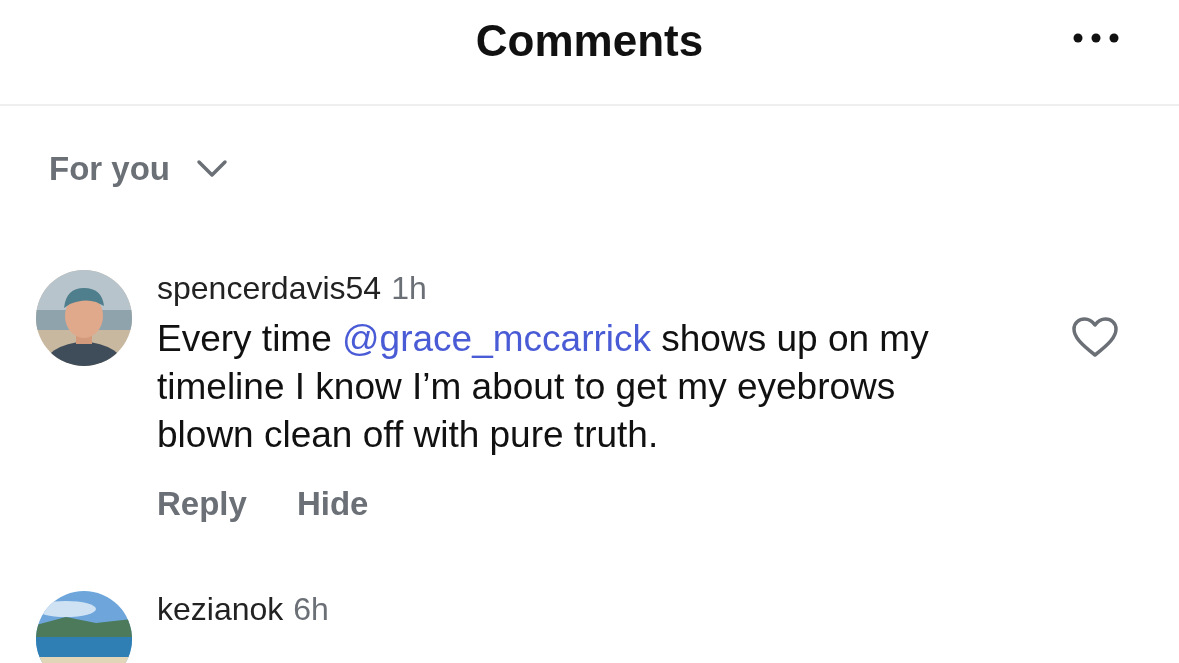 The width and height of the screenshot is (1179, 663). What do you see at coordinates (220, 609) in the screenshot?
I see `username: kezianok` at bounding box center [220, 609].